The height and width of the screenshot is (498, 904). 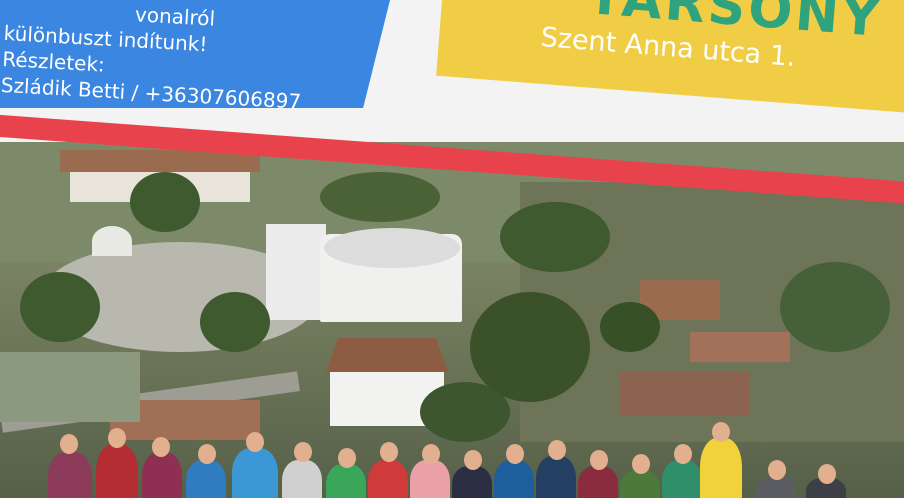 What do you see at coordinates (392, 248) in the screenshot?
I see `church-dome` at bounding box center [392, 248].